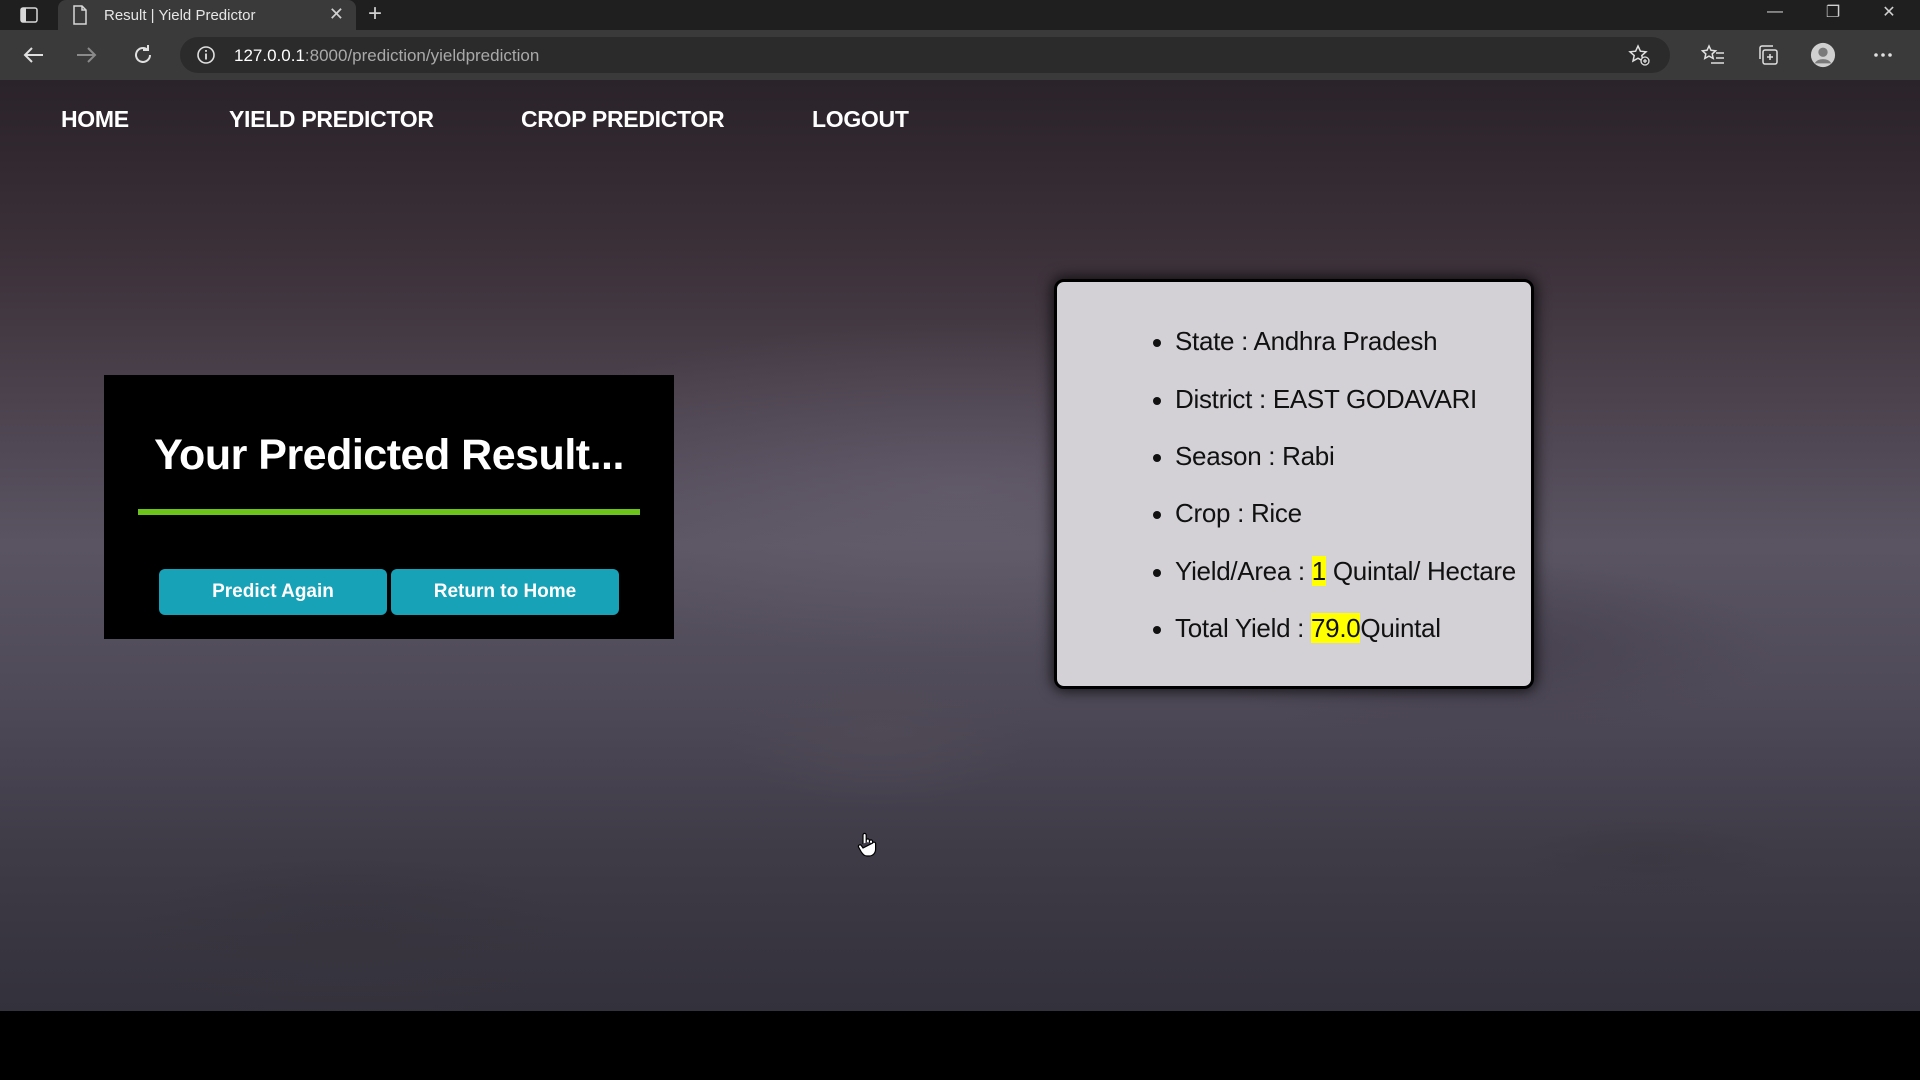 Image resolution: width=1920 pixels, height=1080 pixels. What do you see at coordinates (1336, 628) in the screenshot?
I see `total-yield-value: 79.0` at bounding box center [1336, 628].